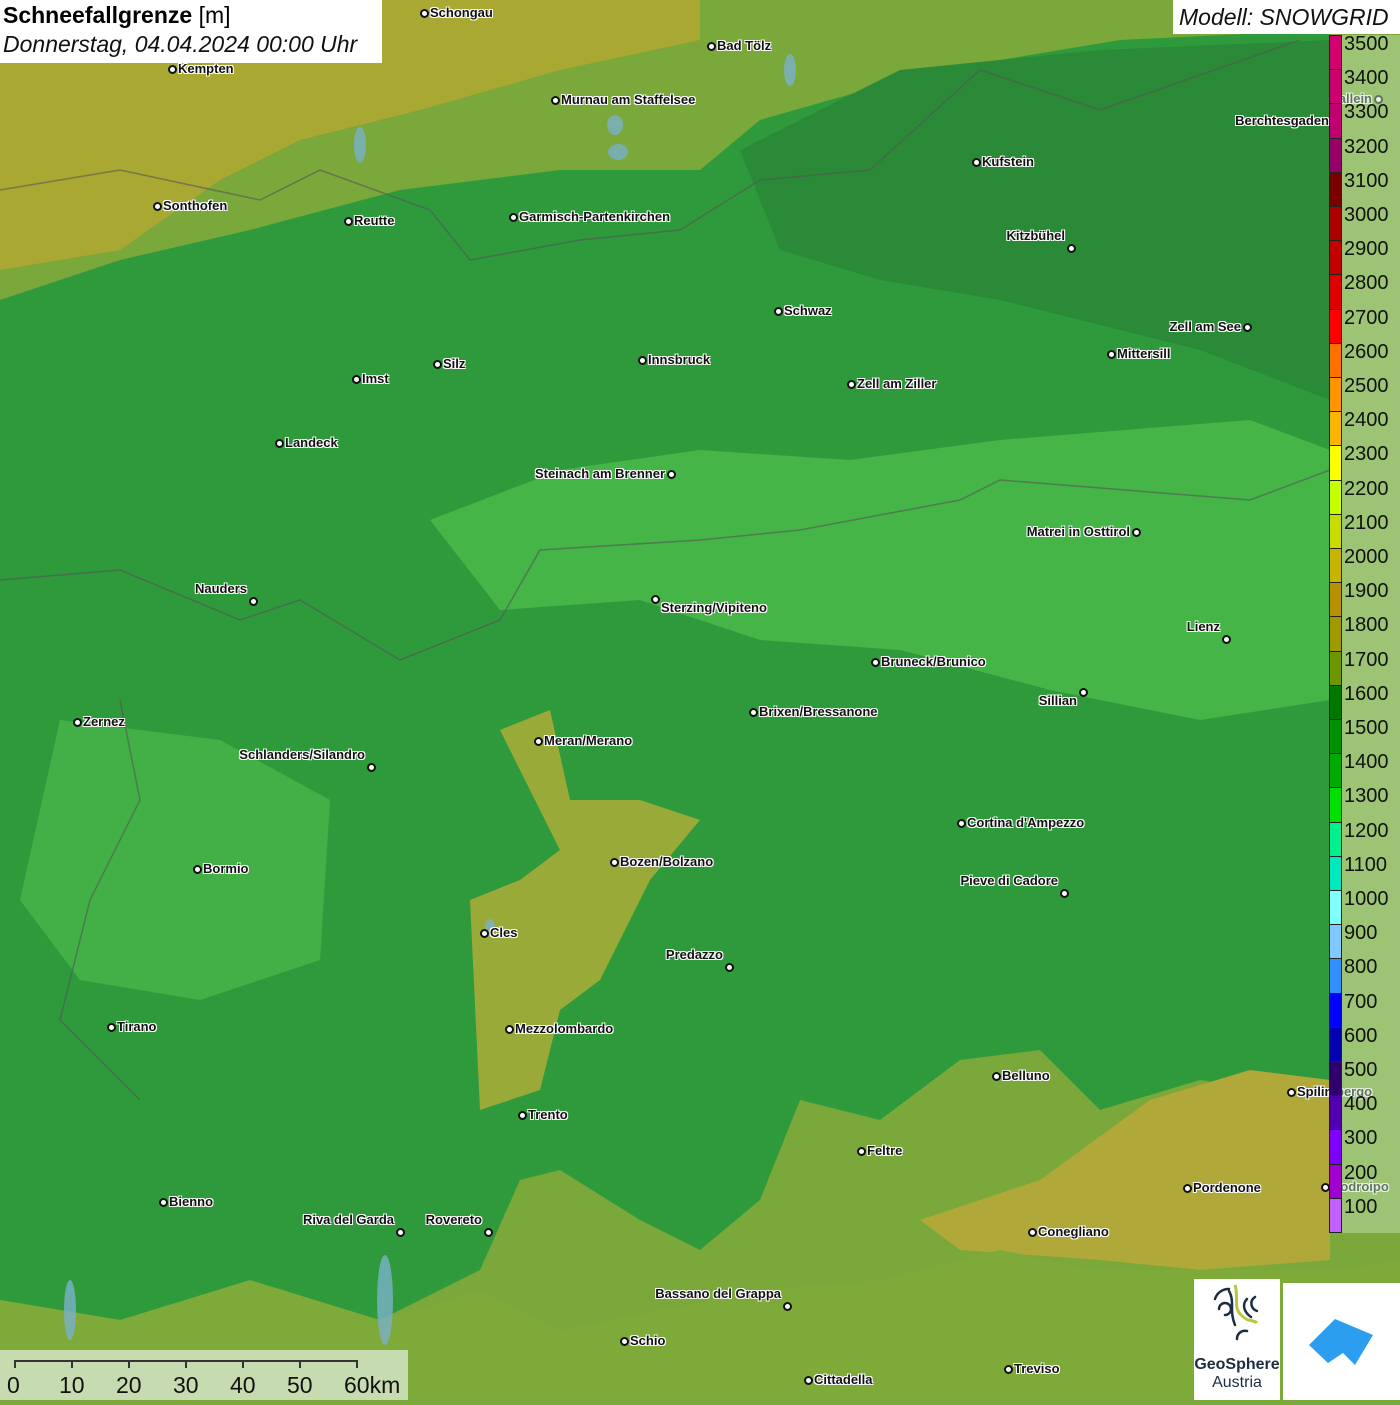 Image resolution: width=1400 pixels, height=1405 pixels. I want to click on geosphere-contour-icon, so click(1236, 1312).